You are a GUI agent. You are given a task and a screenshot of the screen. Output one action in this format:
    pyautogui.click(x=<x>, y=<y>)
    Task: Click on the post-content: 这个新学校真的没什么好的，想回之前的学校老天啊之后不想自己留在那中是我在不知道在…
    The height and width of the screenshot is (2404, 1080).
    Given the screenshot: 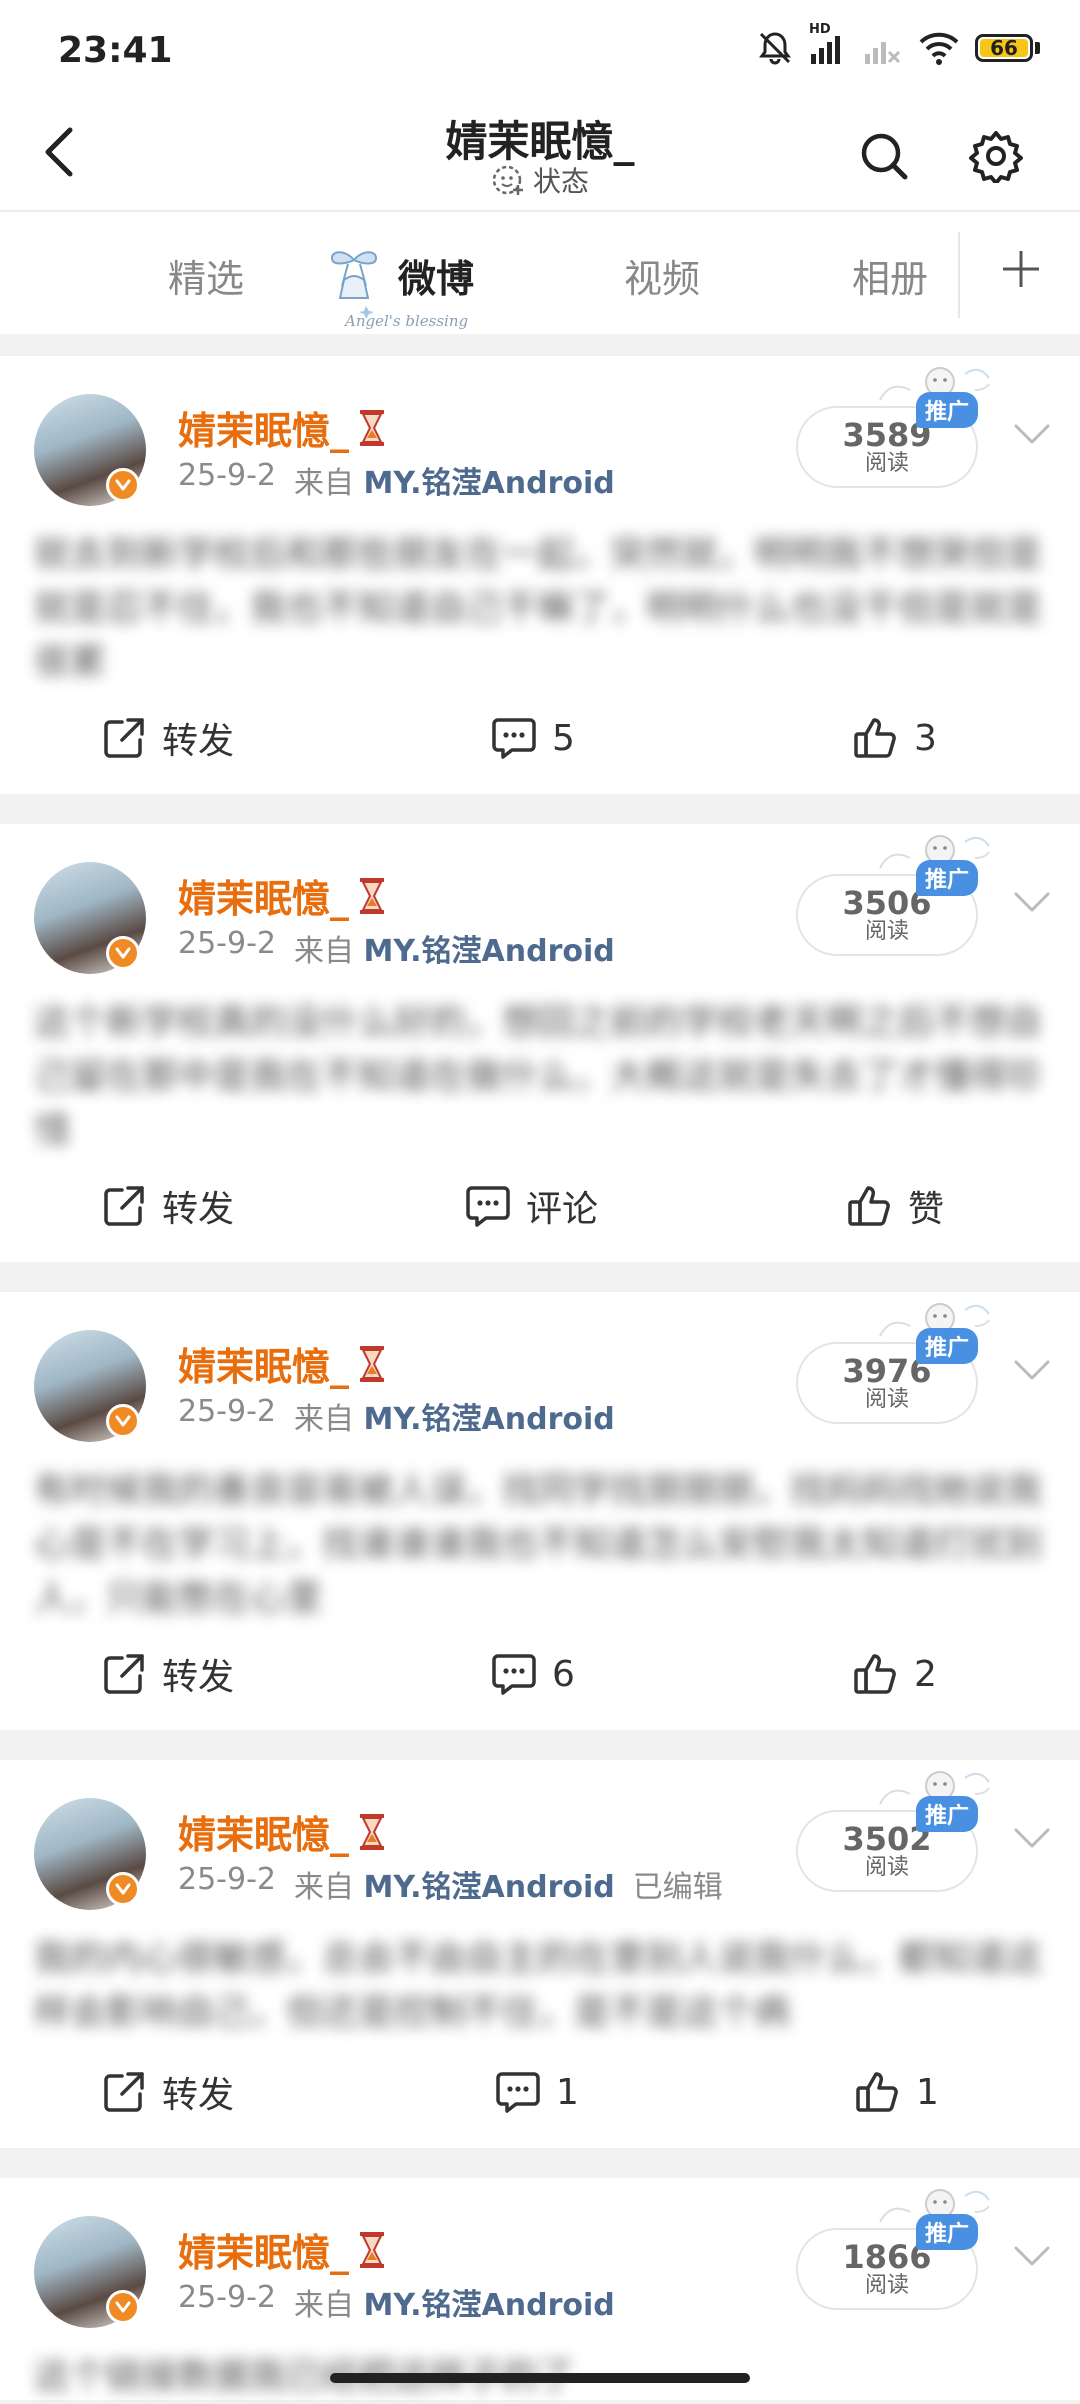 What is the action you would take?
    pyautogui.click(x=540, y=1077)
    